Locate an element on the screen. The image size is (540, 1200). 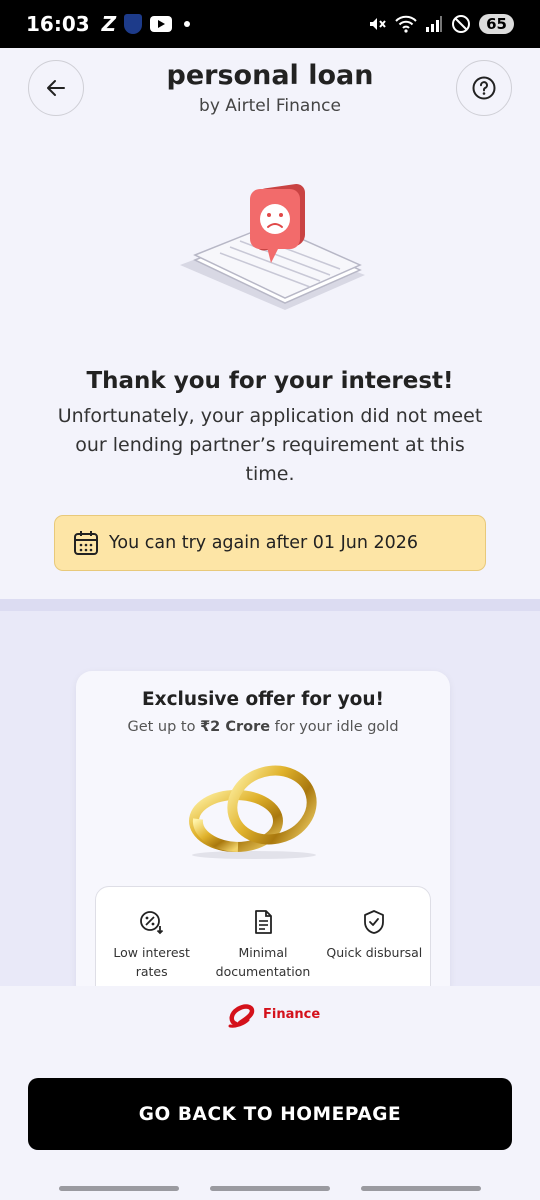
status-right-icons: 65 is located at coordinates (440, 24).